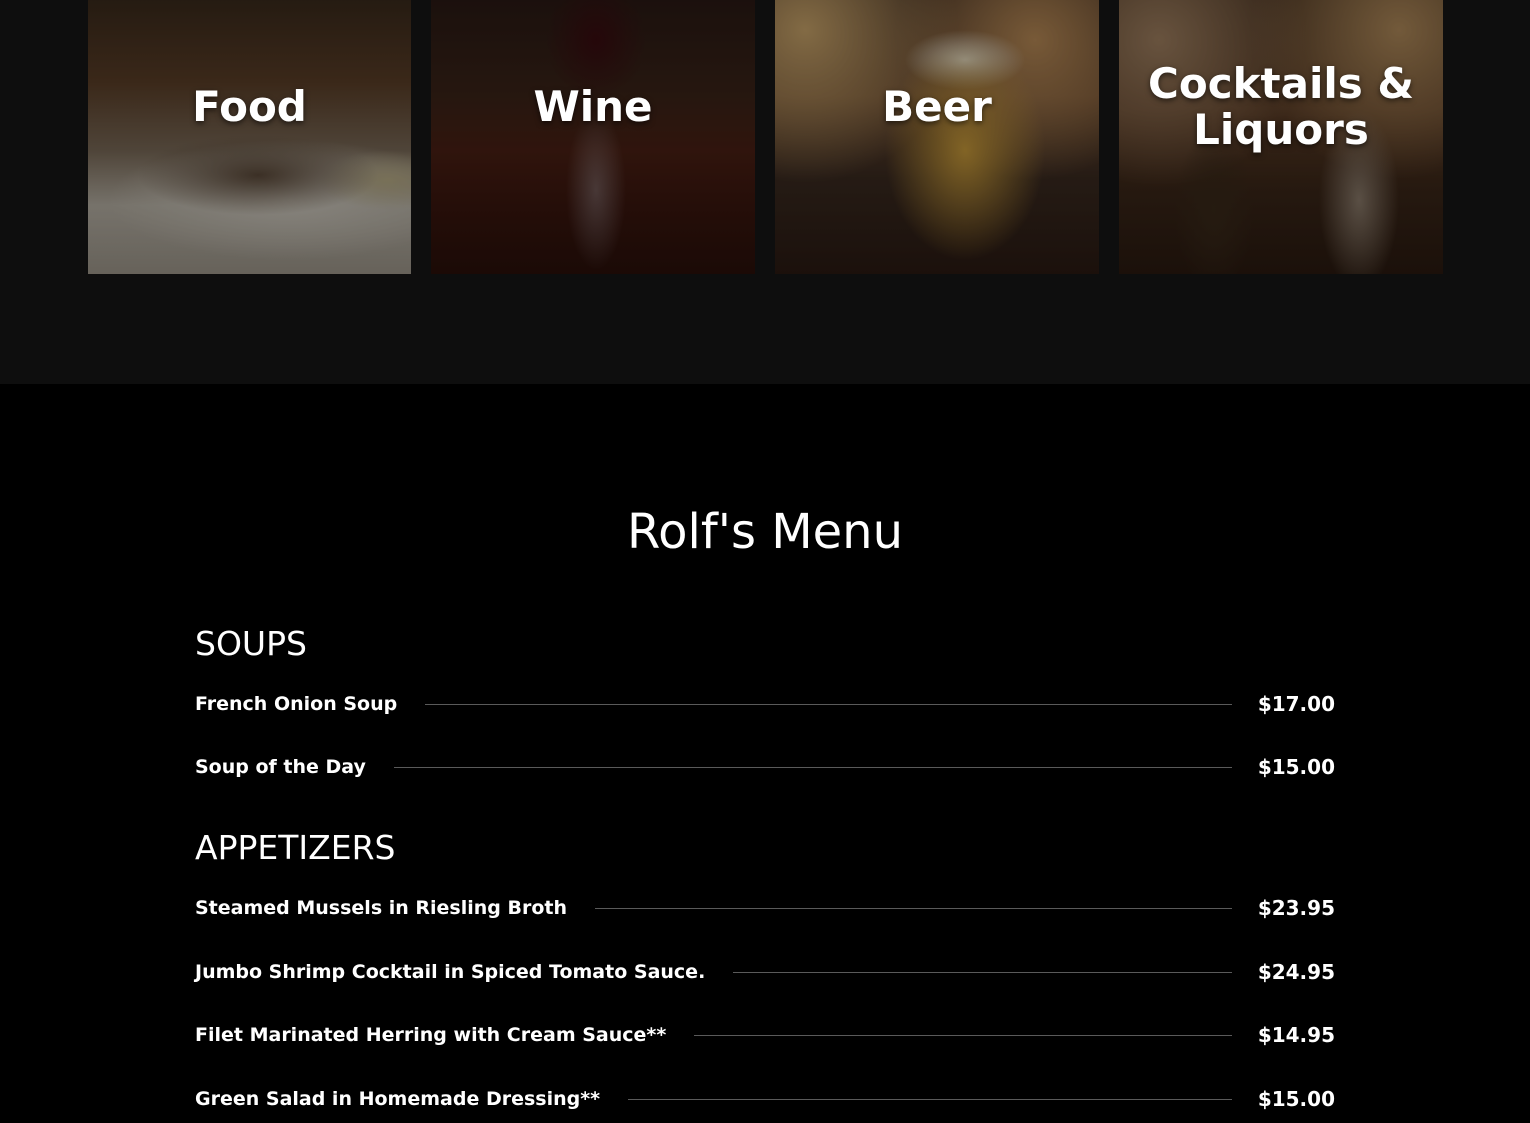 This screenshot has width=1530, height=1123. What do you see at coordinates (1296, 1035) in the screenshot?
I see `menu-item-price: $14.95` at bounding box center [1296, 1035].